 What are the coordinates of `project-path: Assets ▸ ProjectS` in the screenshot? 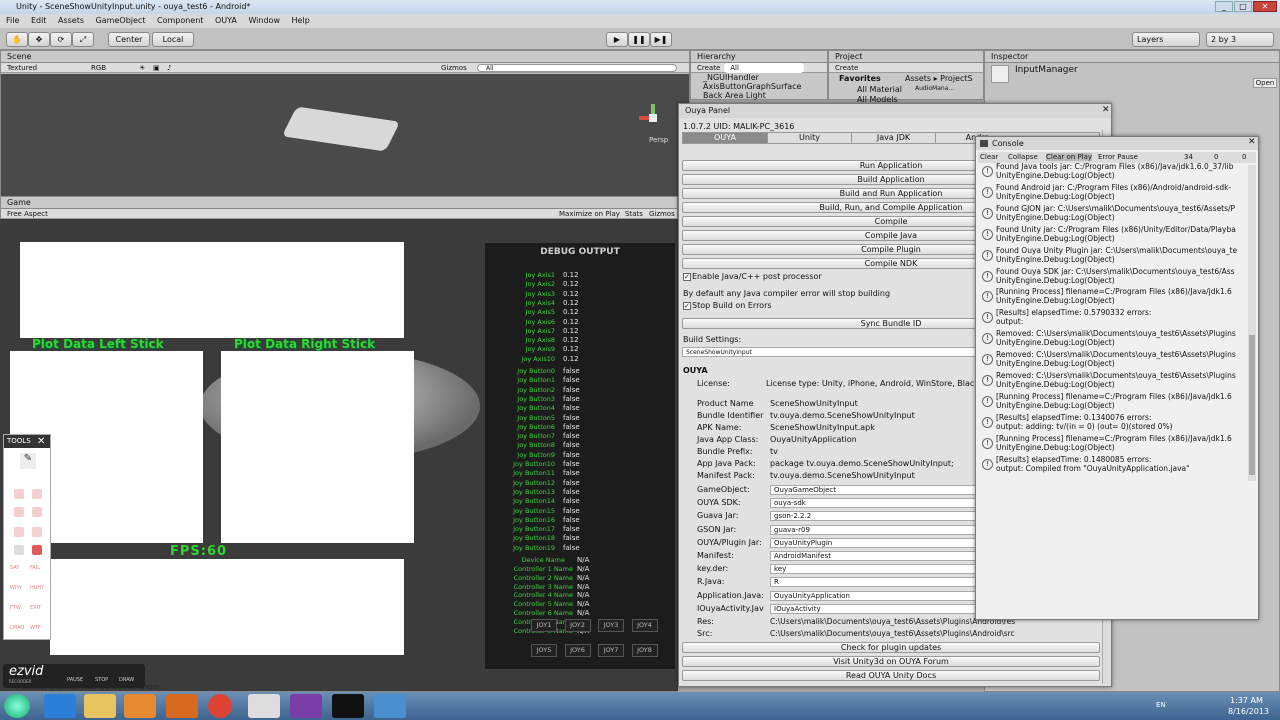 It's located at (939, 78).